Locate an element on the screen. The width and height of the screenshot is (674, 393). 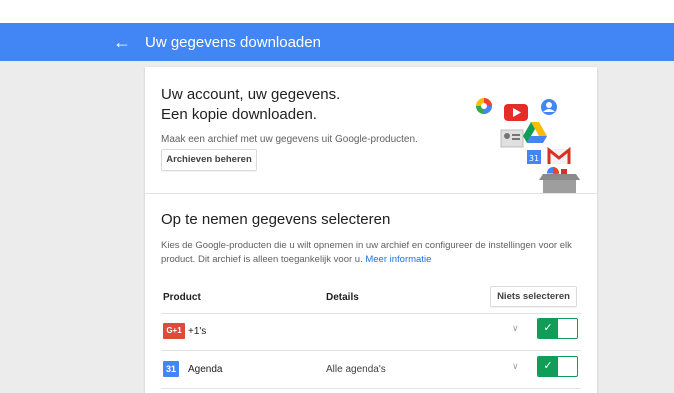
table-row: G+1 +1's ∨ ✓ is located at coordinates (371, 332).